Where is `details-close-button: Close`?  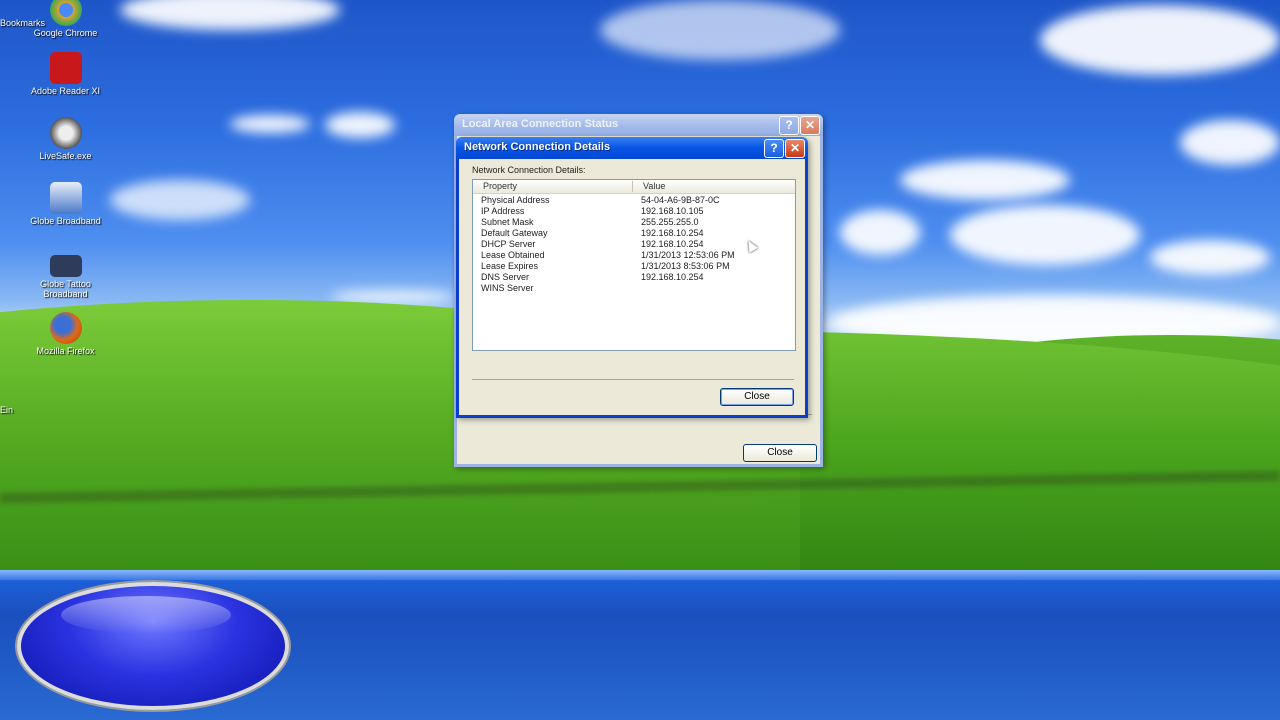
details-close-button: Close is located at coordinates (757, 397).